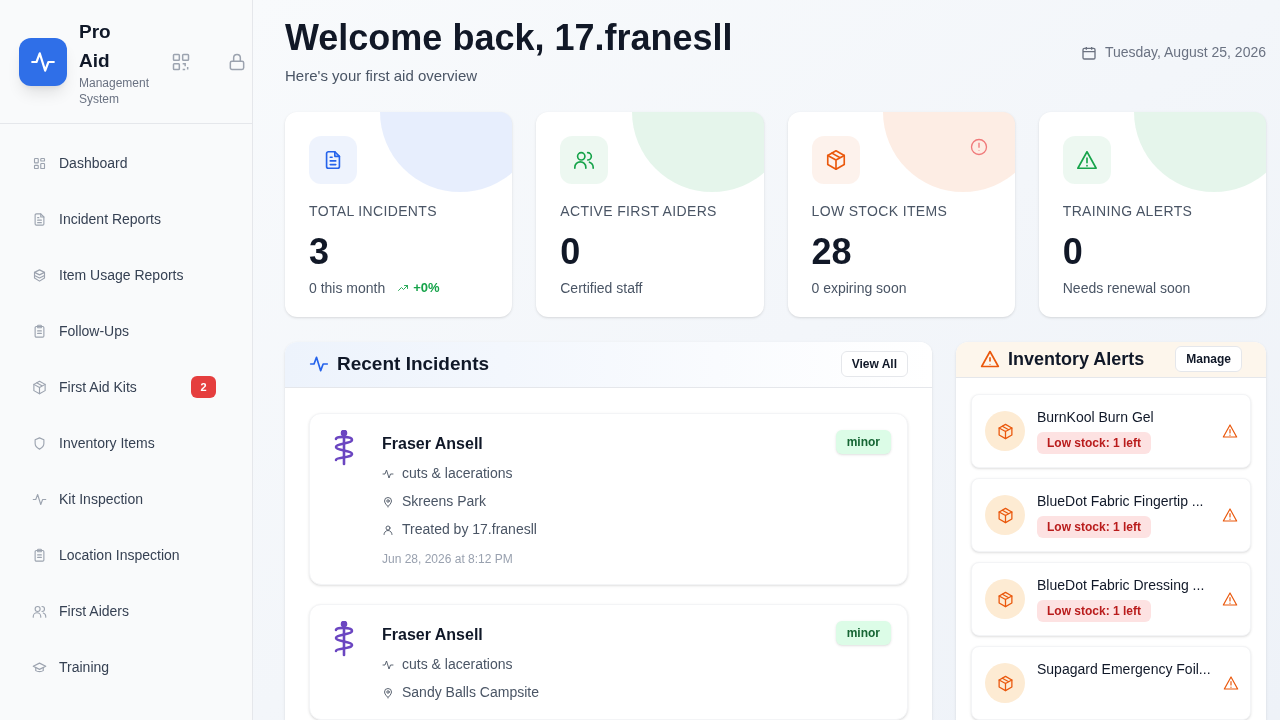 The image size is (1280, 720). I want to click on shield-icon, so click(39, 443).